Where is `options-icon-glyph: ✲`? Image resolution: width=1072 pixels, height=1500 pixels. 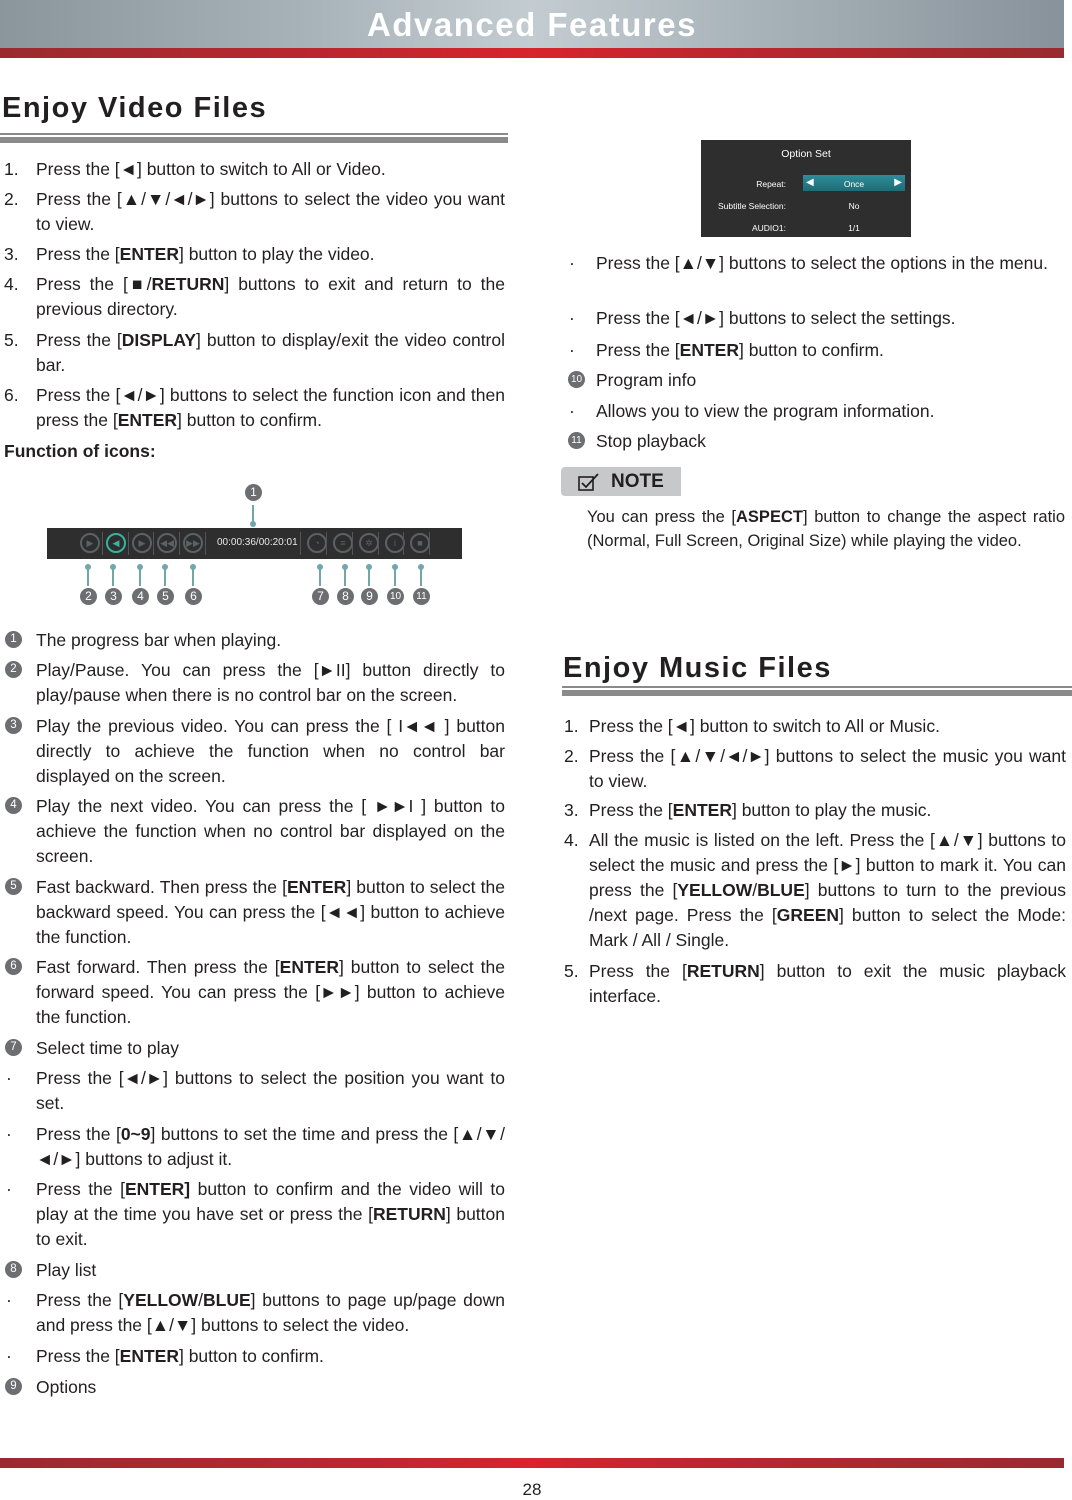
options-icon-glyph: ✲ is located at coordinates (369, 543).